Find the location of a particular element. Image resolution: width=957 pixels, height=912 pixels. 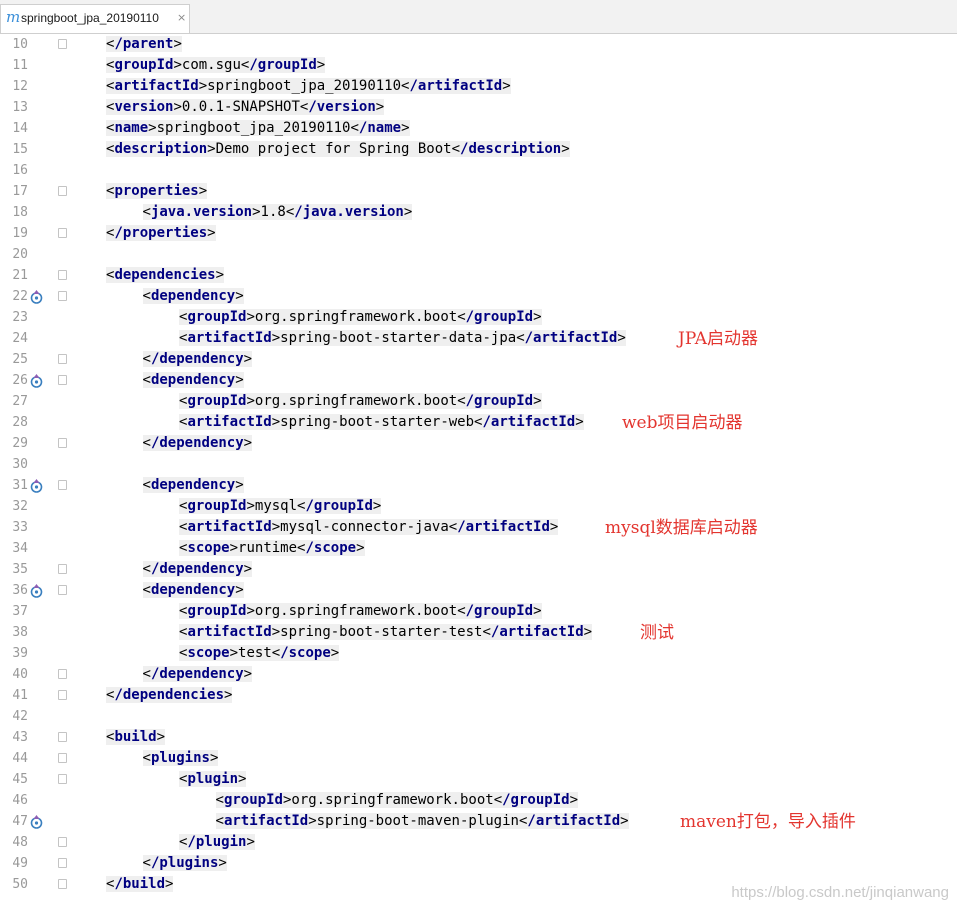

annotation-note: JPA启动器 is located at coordinates (718, 339).